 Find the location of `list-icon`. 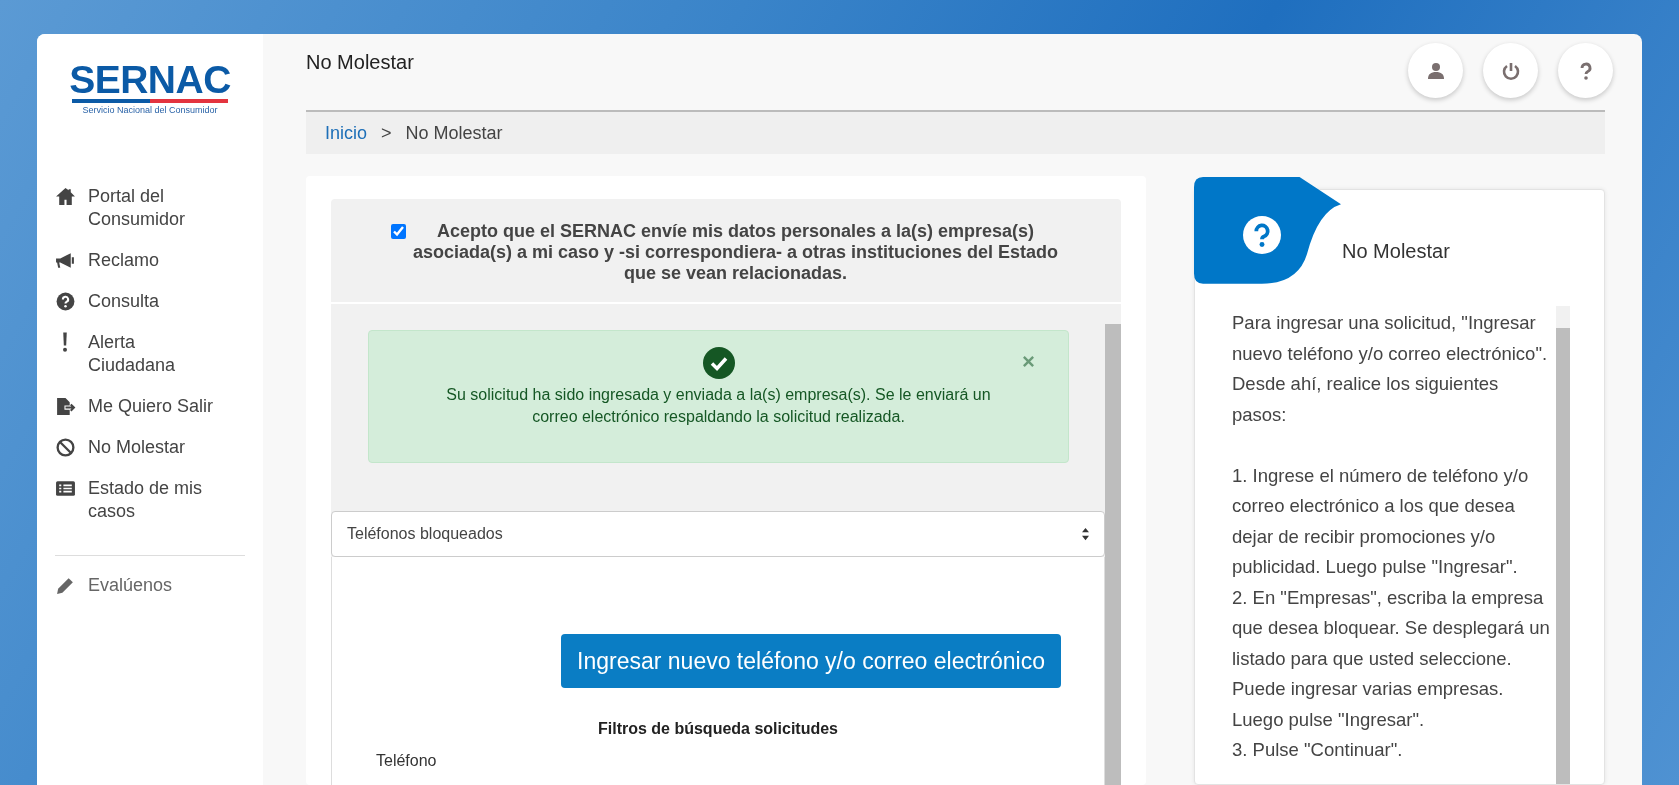

list-icon is located at coordinates (65, 488).